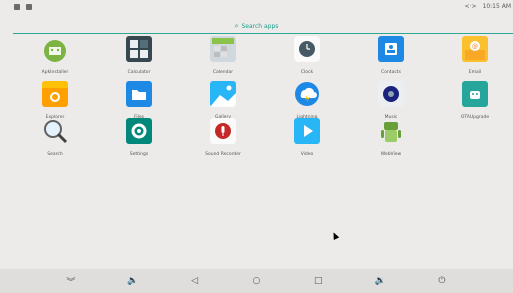  I want to click on gallery-icon, so click(223, 94).